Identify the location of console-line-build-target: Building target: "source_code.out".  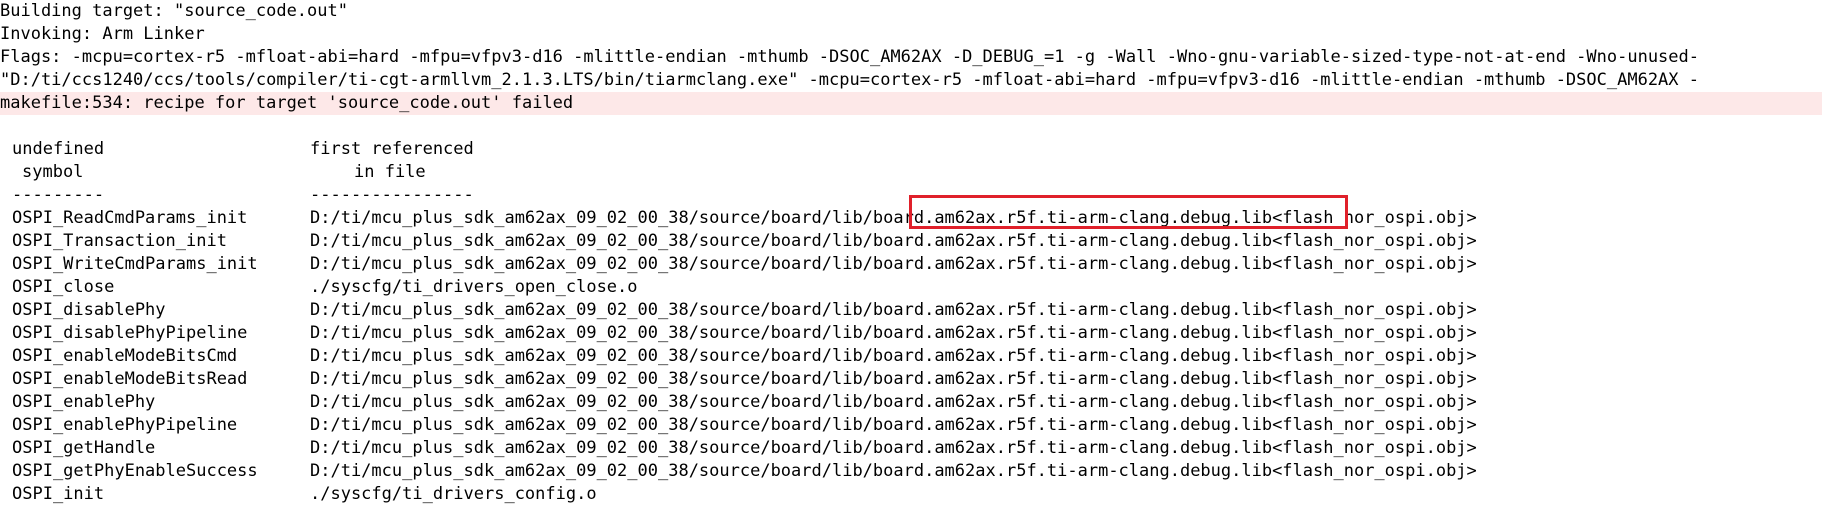
(174, 11).